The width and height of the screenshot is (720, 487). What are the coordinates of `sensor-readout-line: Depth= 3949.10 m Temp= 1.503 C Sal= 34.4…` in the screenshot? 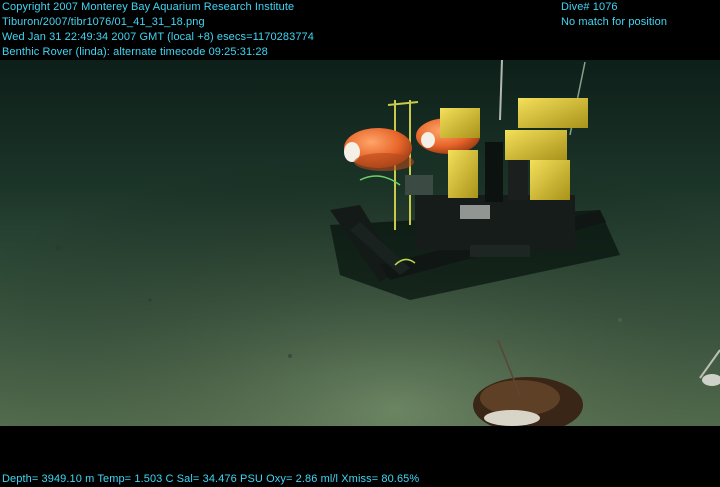 It's located at (211, 479).